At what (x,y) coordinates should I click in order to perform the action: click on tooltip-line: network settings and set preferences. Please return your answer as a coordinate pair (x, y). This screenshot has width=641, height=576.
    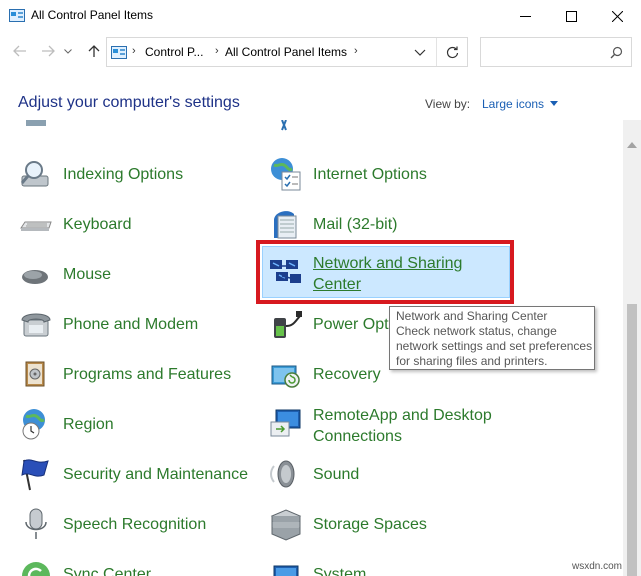
    Looking at the image, I should click on (494, 346).